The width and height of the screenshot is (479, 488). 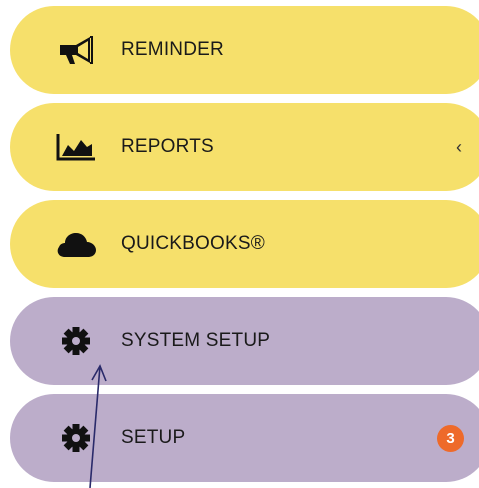 What do you see at coordinates (450, 438) in the screenshot?
I see `notification-badge: 3` at bounding box center [450, 438].